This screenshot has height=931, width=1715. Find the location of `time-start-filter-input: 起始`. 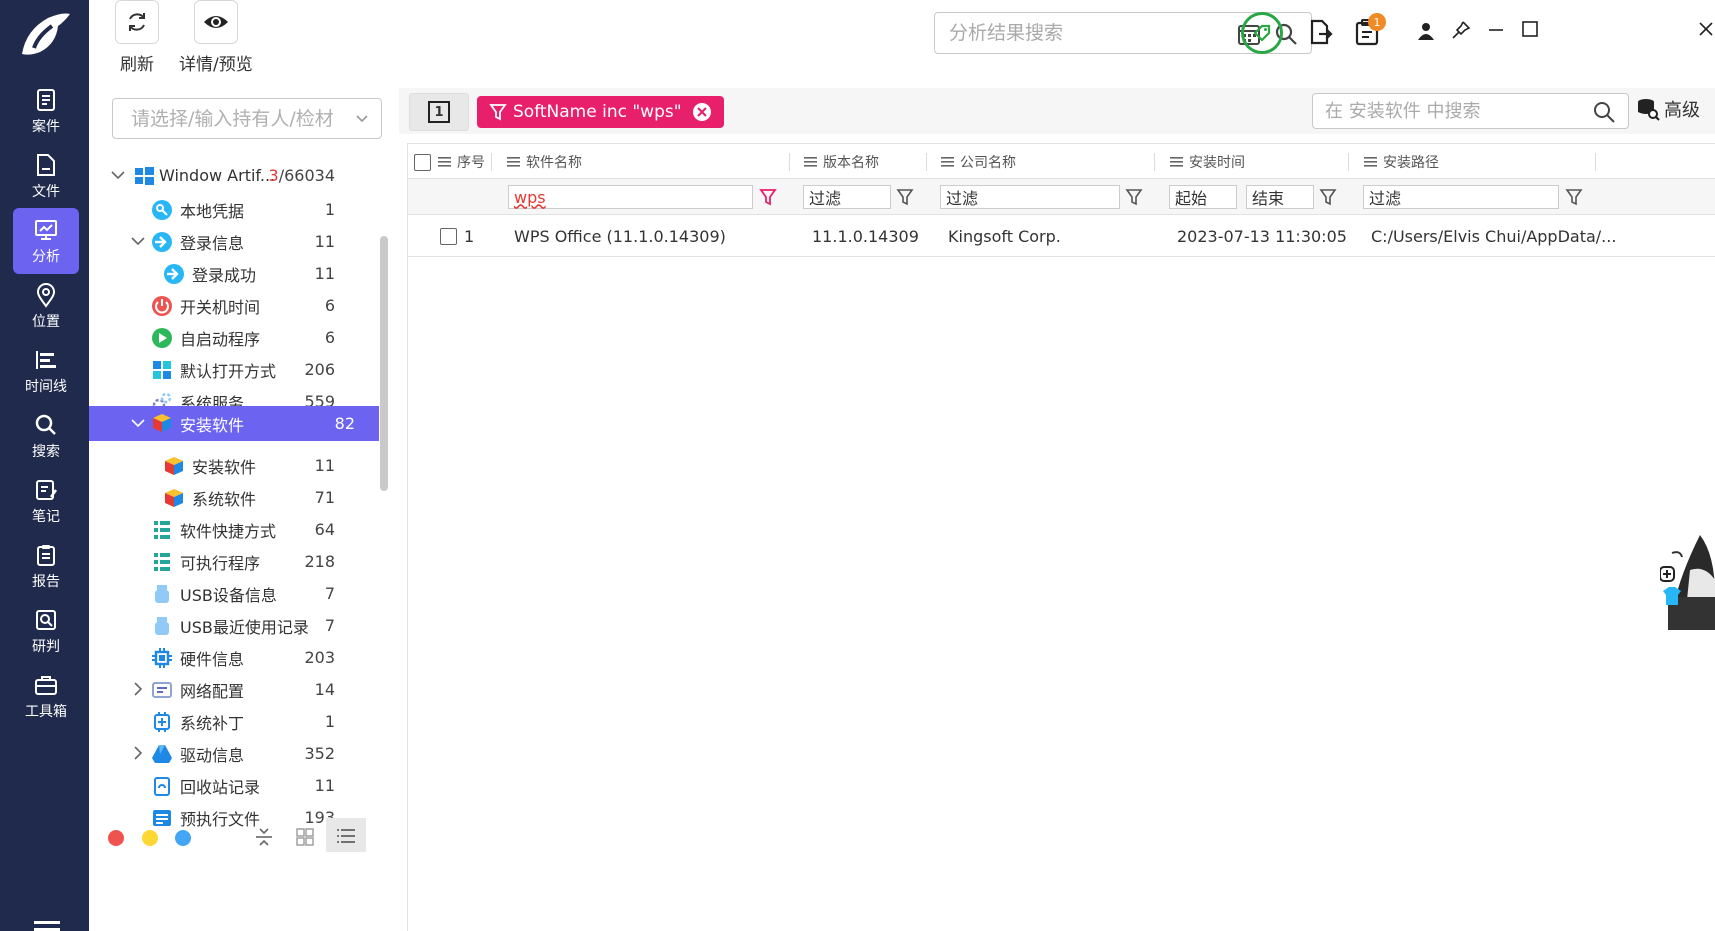

time-start-filter-input: 起始 is located at coordinates (1203, 197).